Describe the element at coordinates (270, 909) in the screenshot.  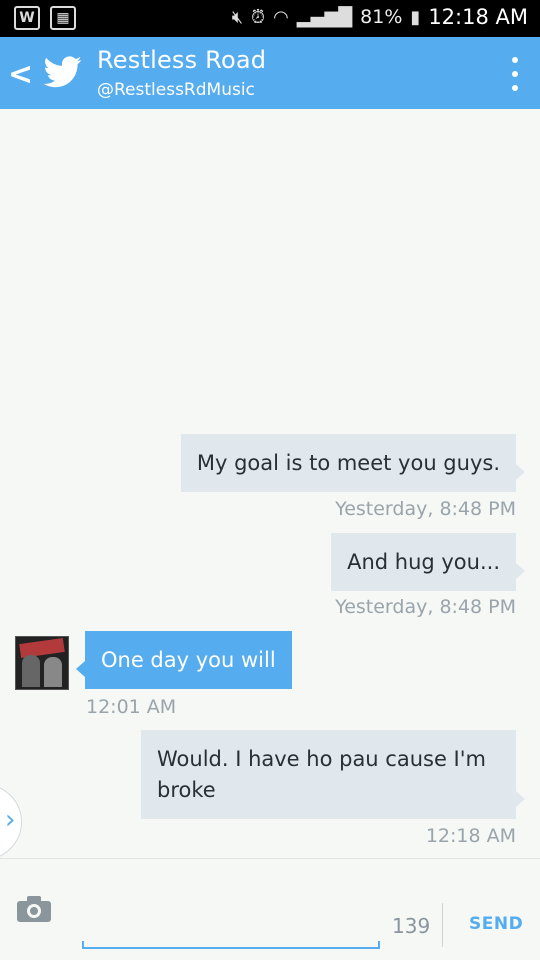
I see `compose-bar: 139 SEND` at that location.